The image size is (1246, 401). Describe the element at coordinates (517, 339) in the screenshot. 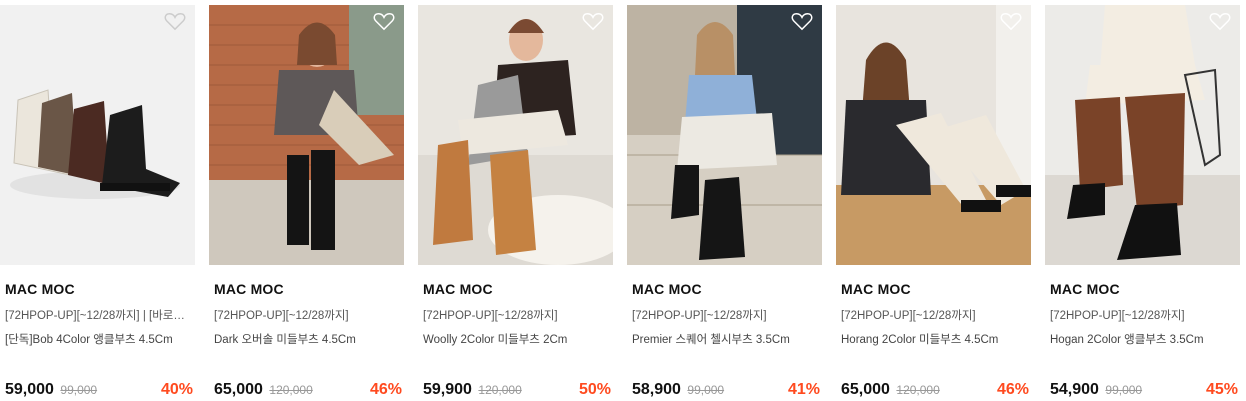

I see `product-title: Woolly 2Color 미들부츠 2Cm` at that location.